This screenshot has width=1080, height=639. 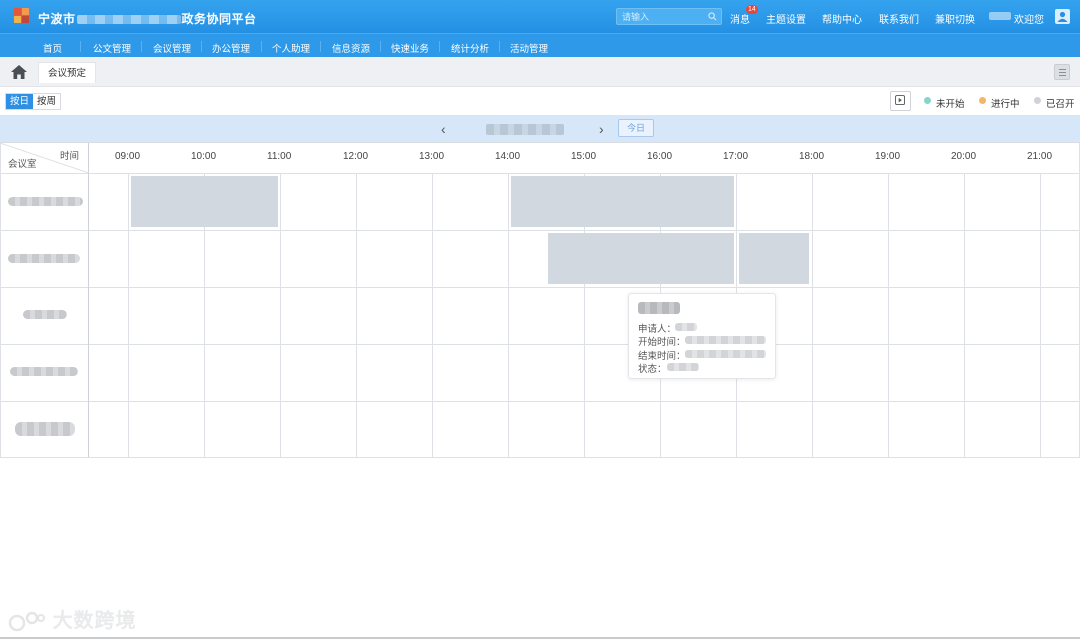 What do you see at coordinates (1029, 20) in the screenshot?
I see `welcome-text: 欢迎您` at bounding box center [1029, 20].